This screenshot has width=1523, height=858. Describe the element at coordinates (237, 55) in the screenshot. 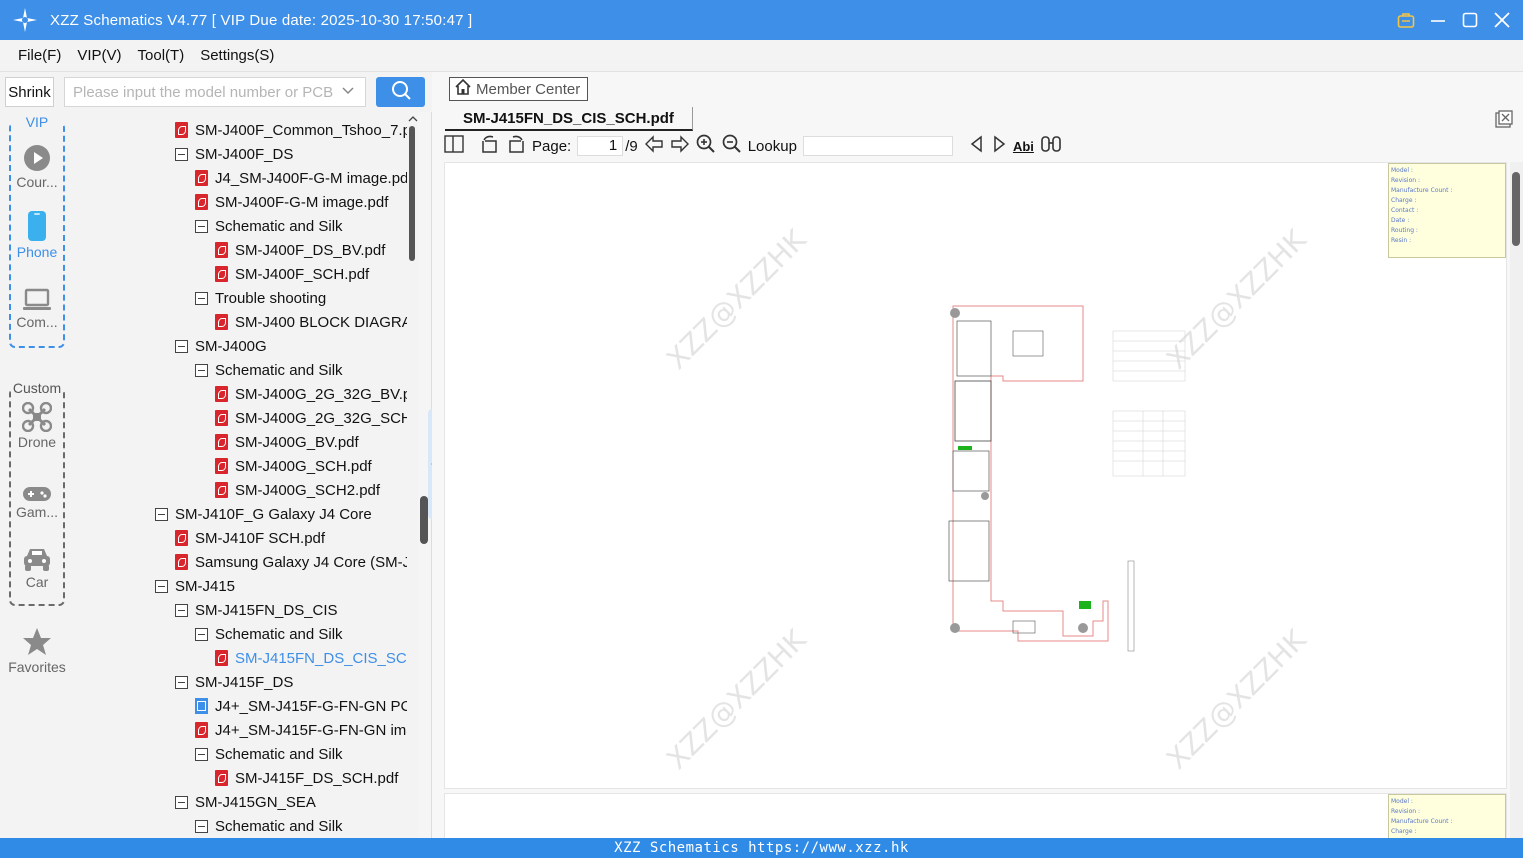

I see `menu-settings: Settings(S)` at that location.